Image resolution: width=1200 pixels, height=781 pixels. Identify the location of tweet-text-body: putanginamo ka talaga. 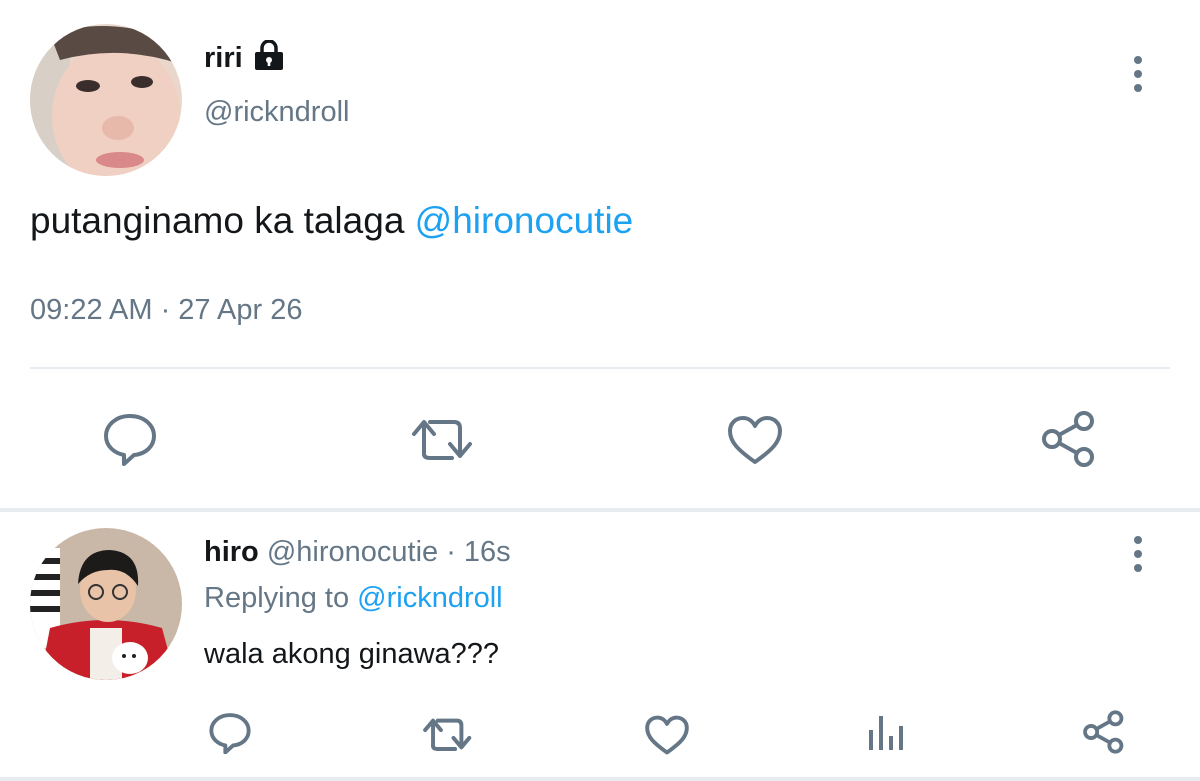
(222, 220).